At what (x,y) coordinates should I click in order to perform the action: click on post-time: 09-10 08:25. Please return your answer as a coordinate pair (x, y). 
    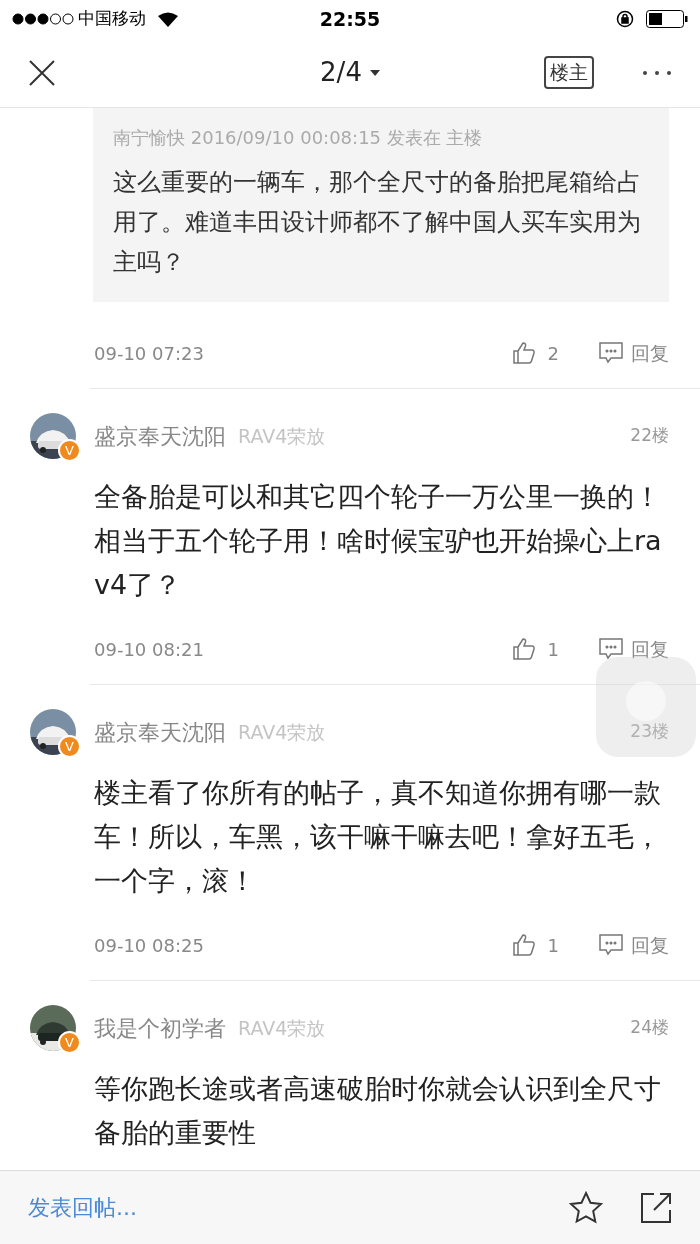
    Looking at the image, I should click on (149, 945).